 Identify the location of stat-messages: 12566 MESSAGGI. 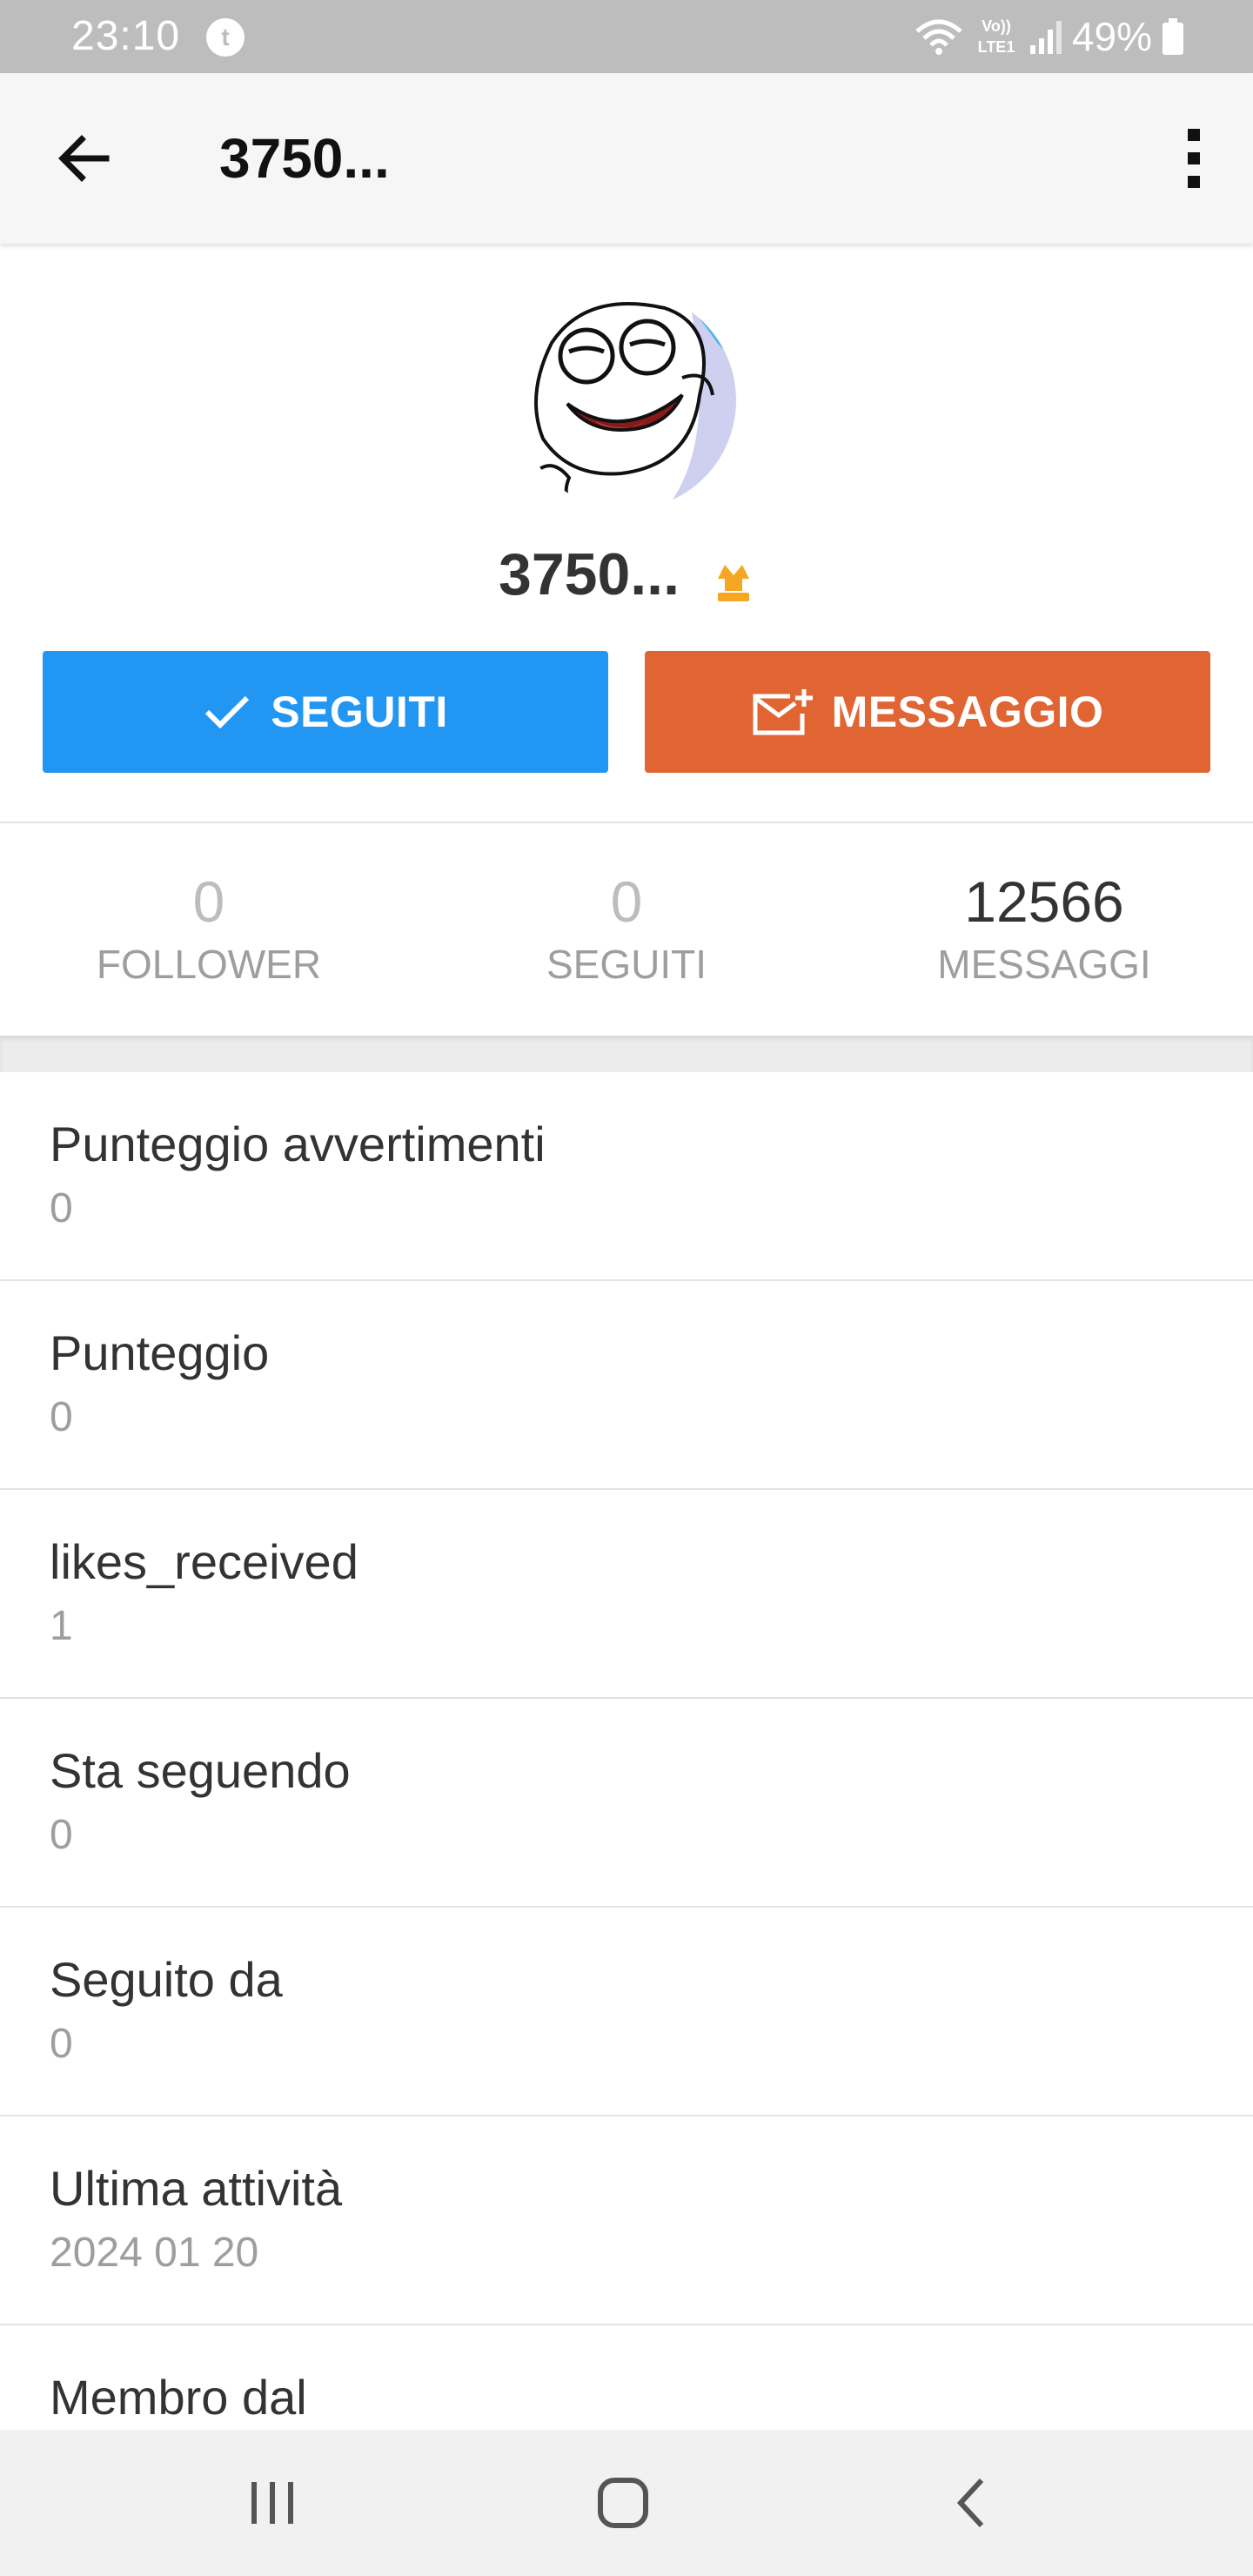
(1044, 929).